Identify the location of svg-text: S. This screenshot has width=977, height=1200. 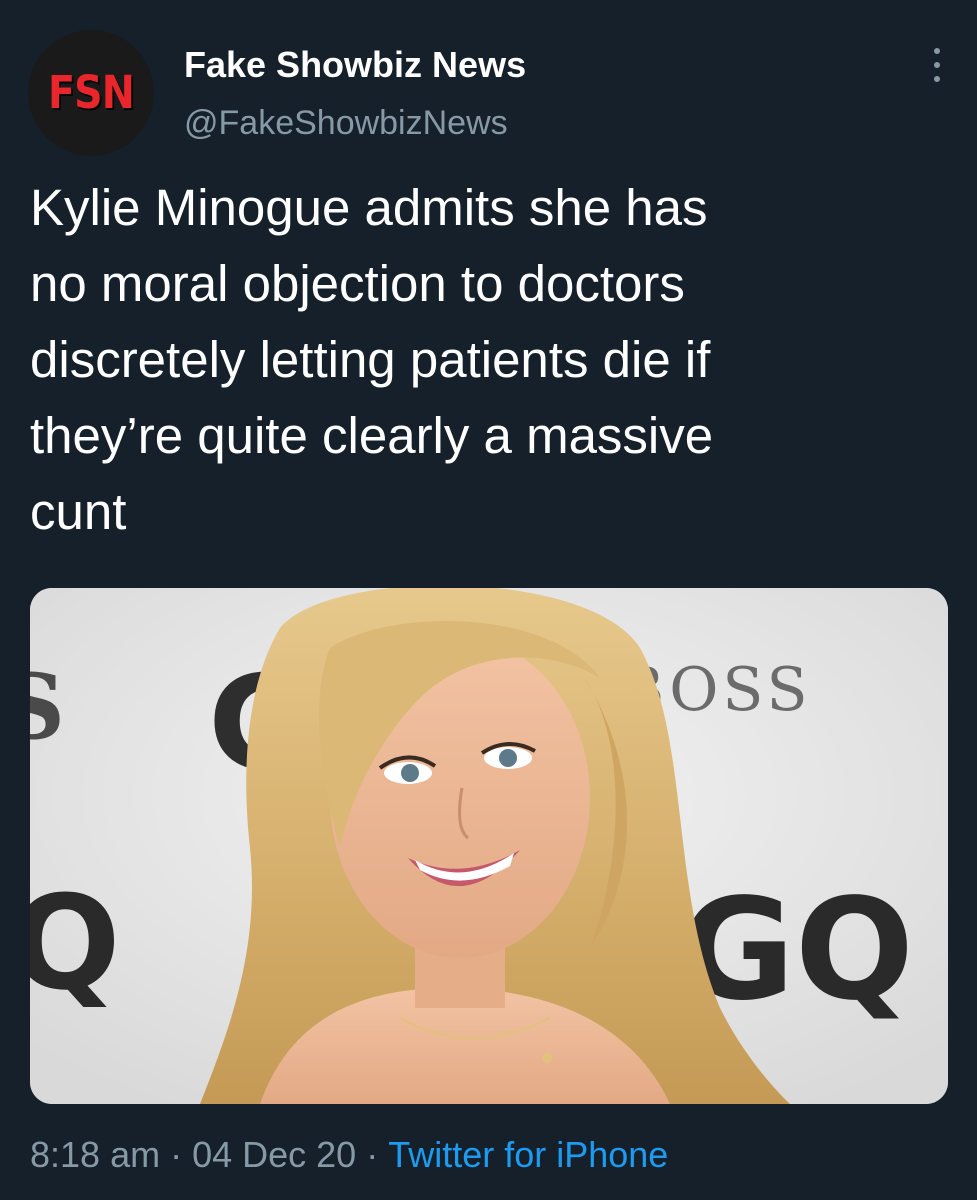
(47, 707).